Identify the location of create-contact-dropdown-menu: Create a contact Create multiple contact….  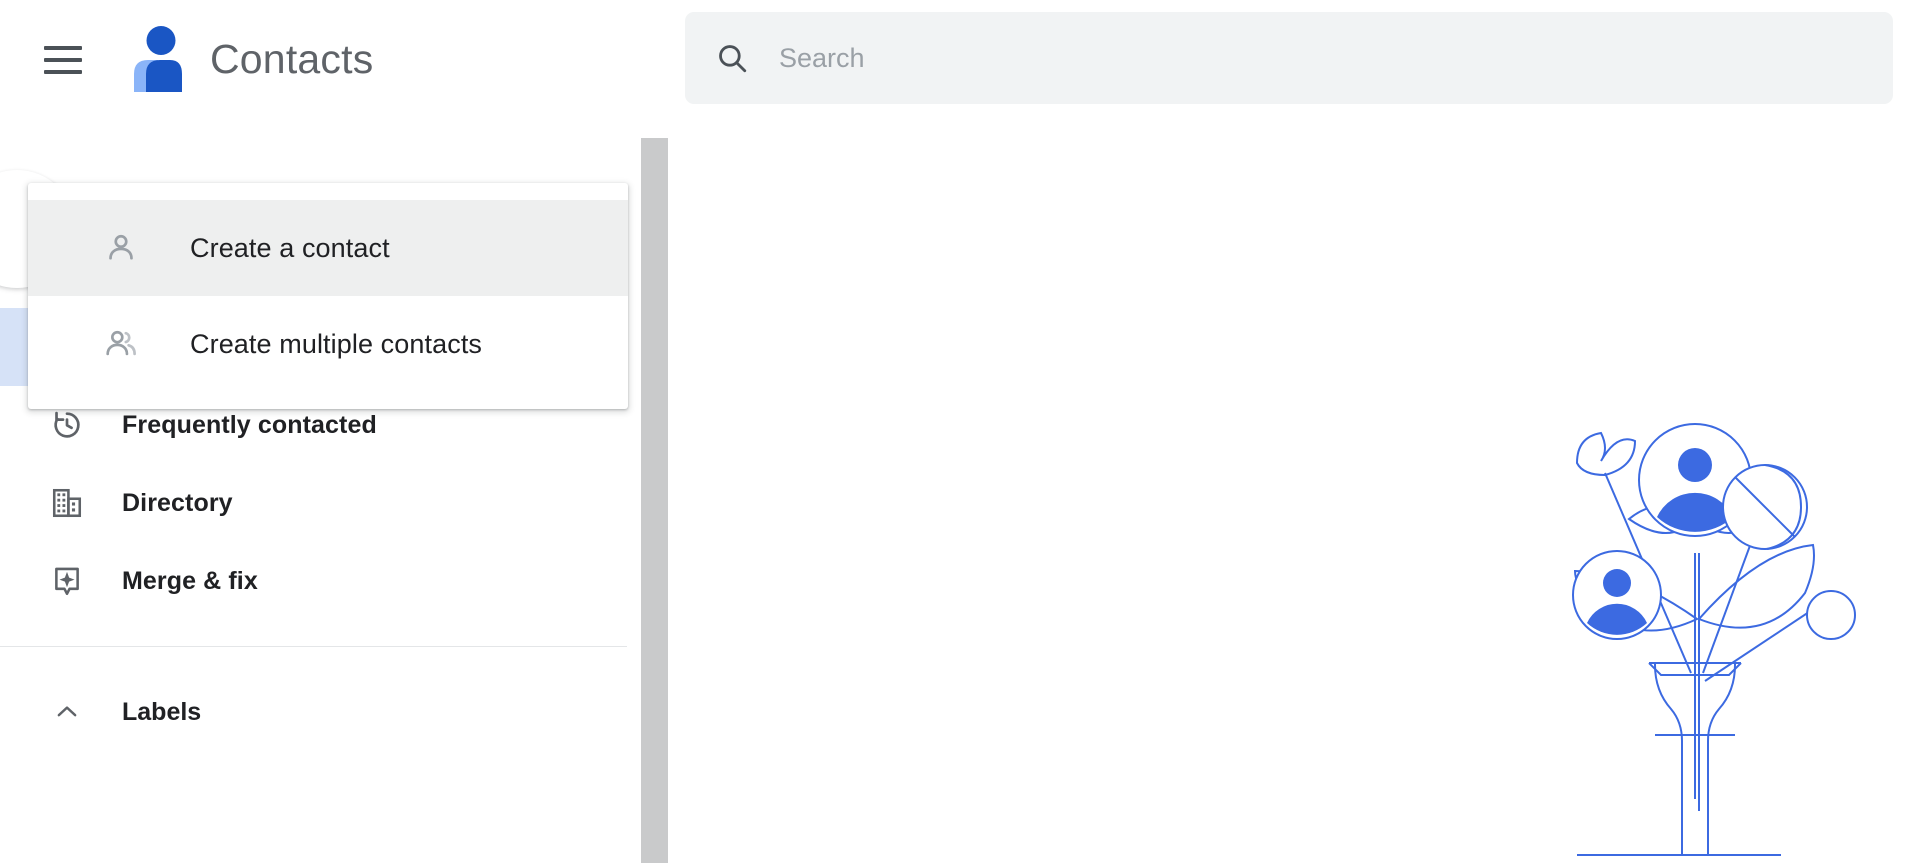
(328, 296).